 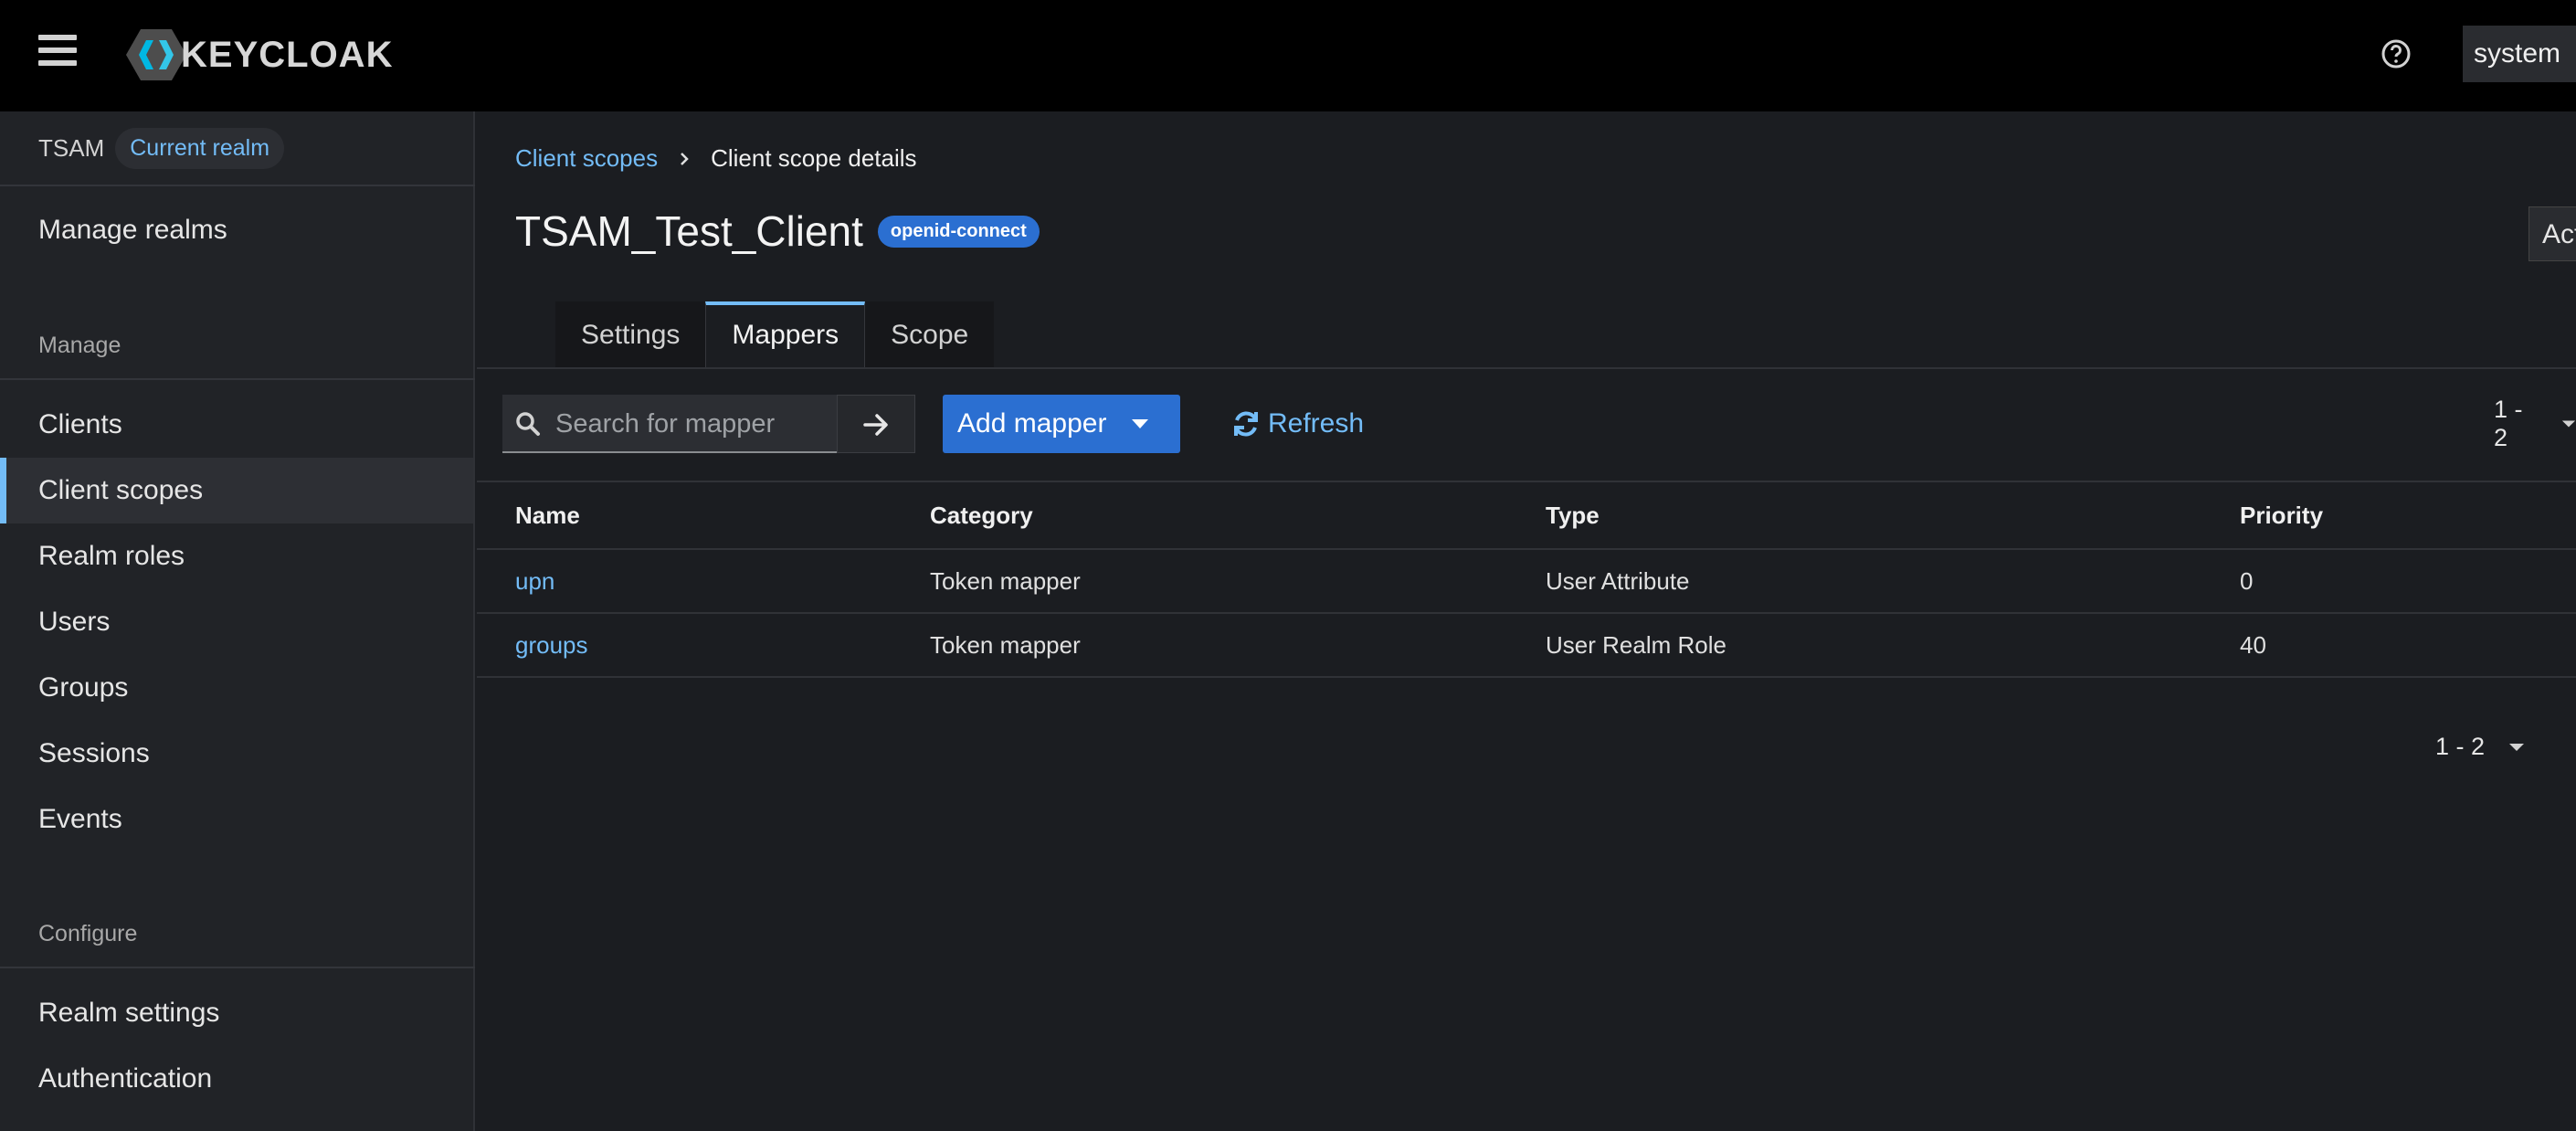 What do you see at coordinates (692, 424) in the screenshot?
I see `search-input` at bounding box center [692, 424].